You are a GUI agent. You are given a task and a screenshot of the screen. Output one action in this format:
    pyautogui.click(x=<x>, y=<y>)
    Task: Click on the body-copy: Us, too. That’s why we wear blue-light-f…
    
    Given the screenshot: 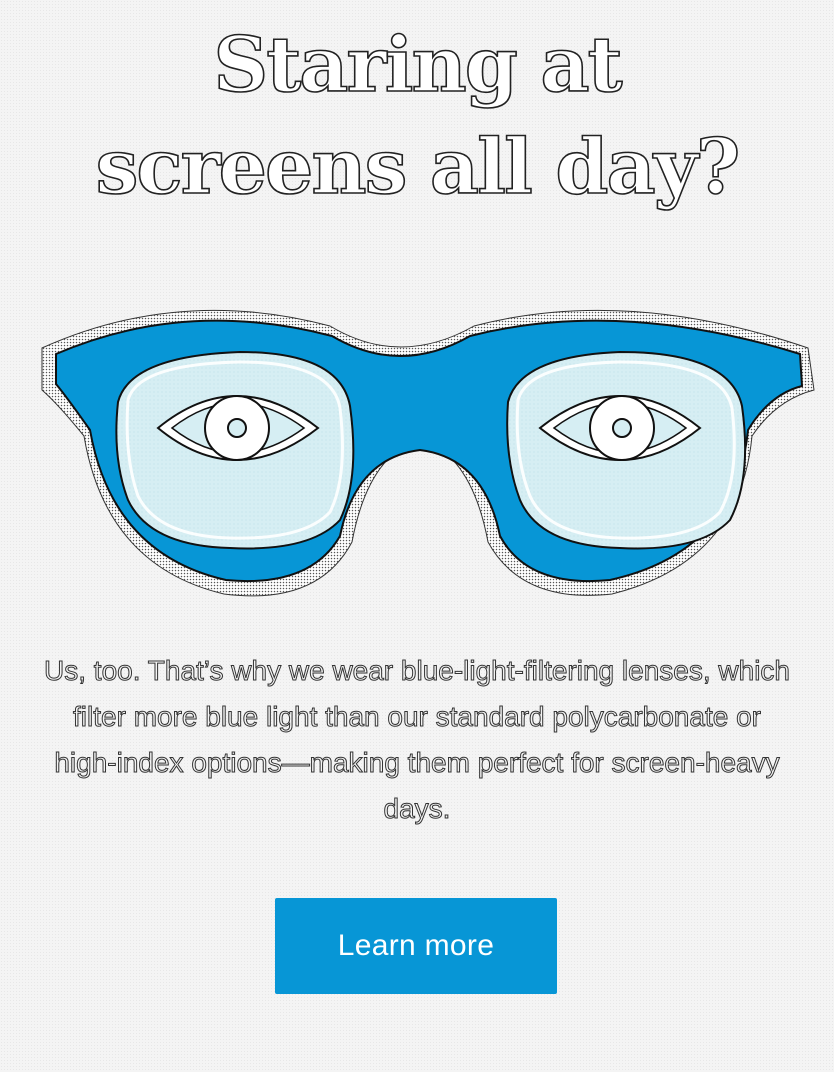 What is the action you would take?
    pyautogui.click(x=417, y=740)
    